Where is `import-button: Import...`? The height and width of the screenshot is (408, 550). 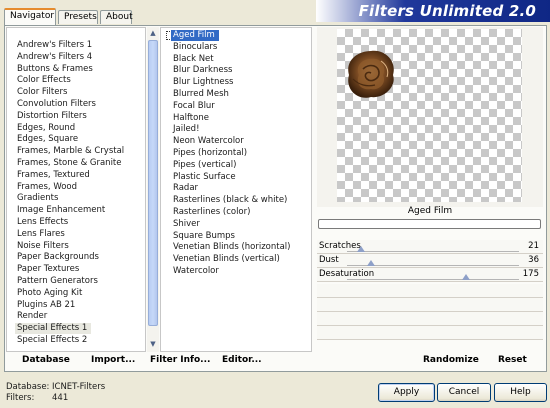 import-button: Import... is located at coordinates (113, 360).